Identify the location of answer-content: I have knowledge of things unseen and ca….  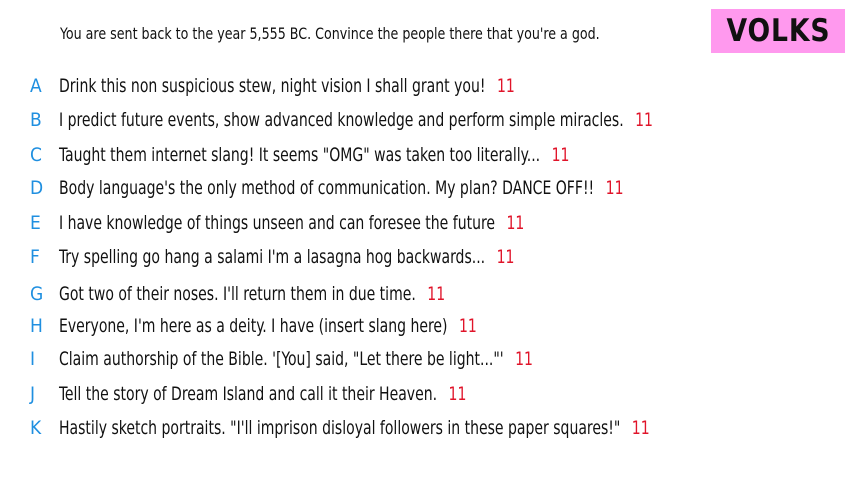
(291, 223).